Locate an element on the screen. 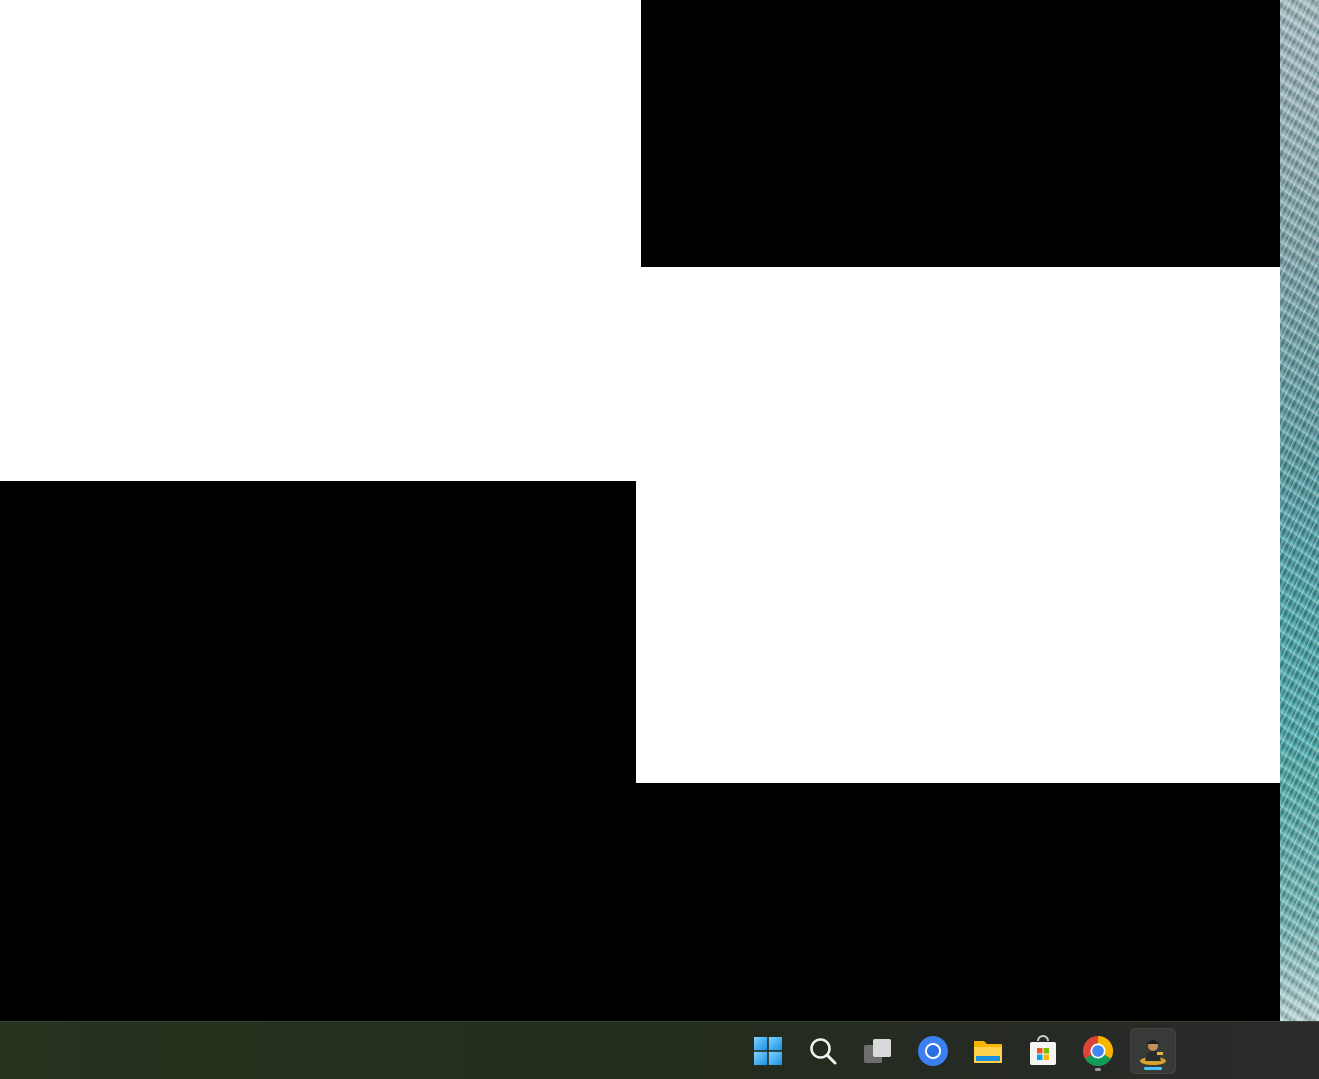 Image resolution: width=1319 pixels, height=1079 pixels. chromium-icon is located at coordinates (933, 1051).